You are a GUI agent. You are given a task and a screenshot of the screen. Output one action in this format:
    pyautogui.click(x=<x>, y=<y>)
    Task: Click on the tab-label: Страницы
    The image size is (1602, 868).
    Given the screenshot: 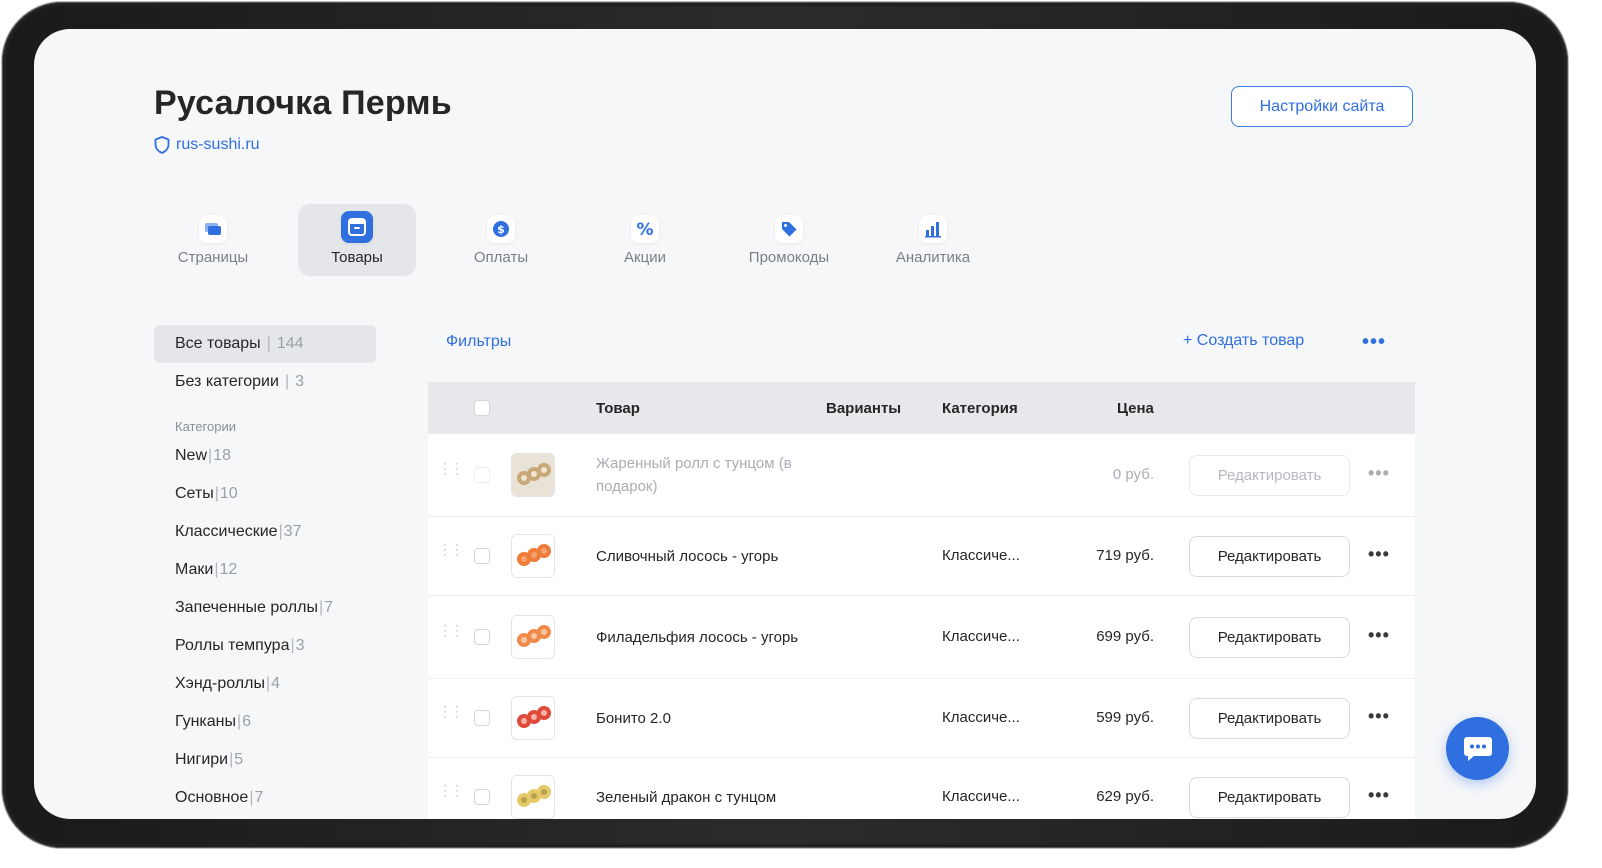 What is the action you would take?
    pyautogui.click(x=213, y=257)
    